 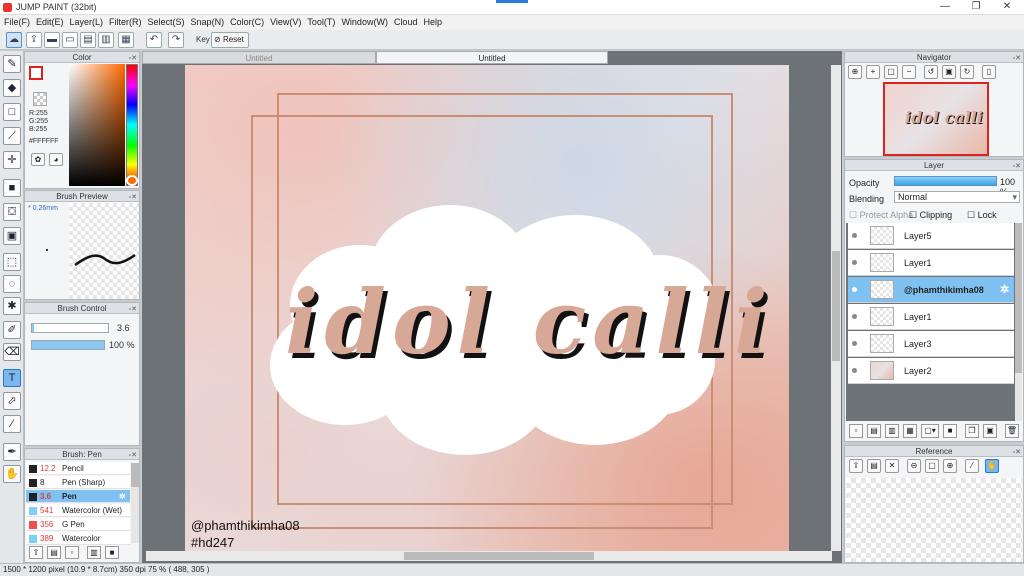 What do you see at coordinates (950, 431) in the screenshot?
I see `layer-folder-icon: ■` at bounding box center [950, 431].